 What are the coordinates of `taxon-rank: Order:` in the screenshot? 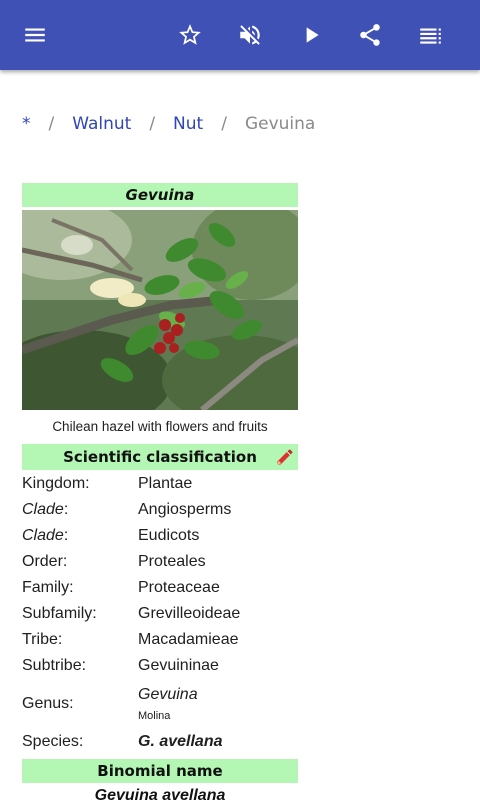 It's located at (45, 561).